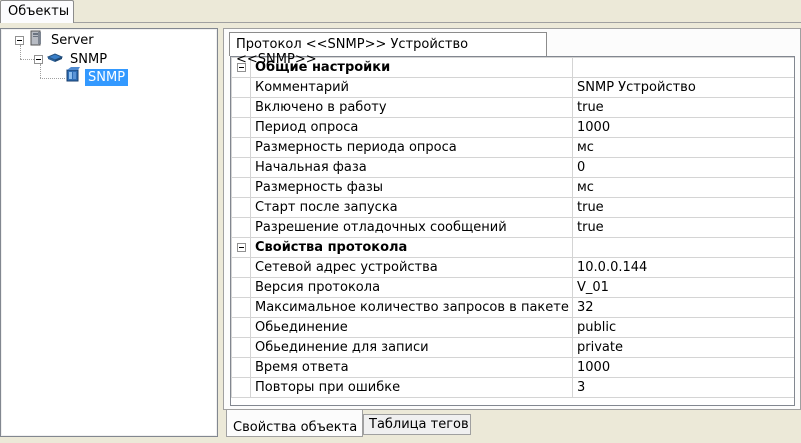 This screenshot has width=801, height=443. What do you see at coordinates (411, 247) in the screenshot?
I see `section-title: Свойства протокола` at bounding box center [411, 247].